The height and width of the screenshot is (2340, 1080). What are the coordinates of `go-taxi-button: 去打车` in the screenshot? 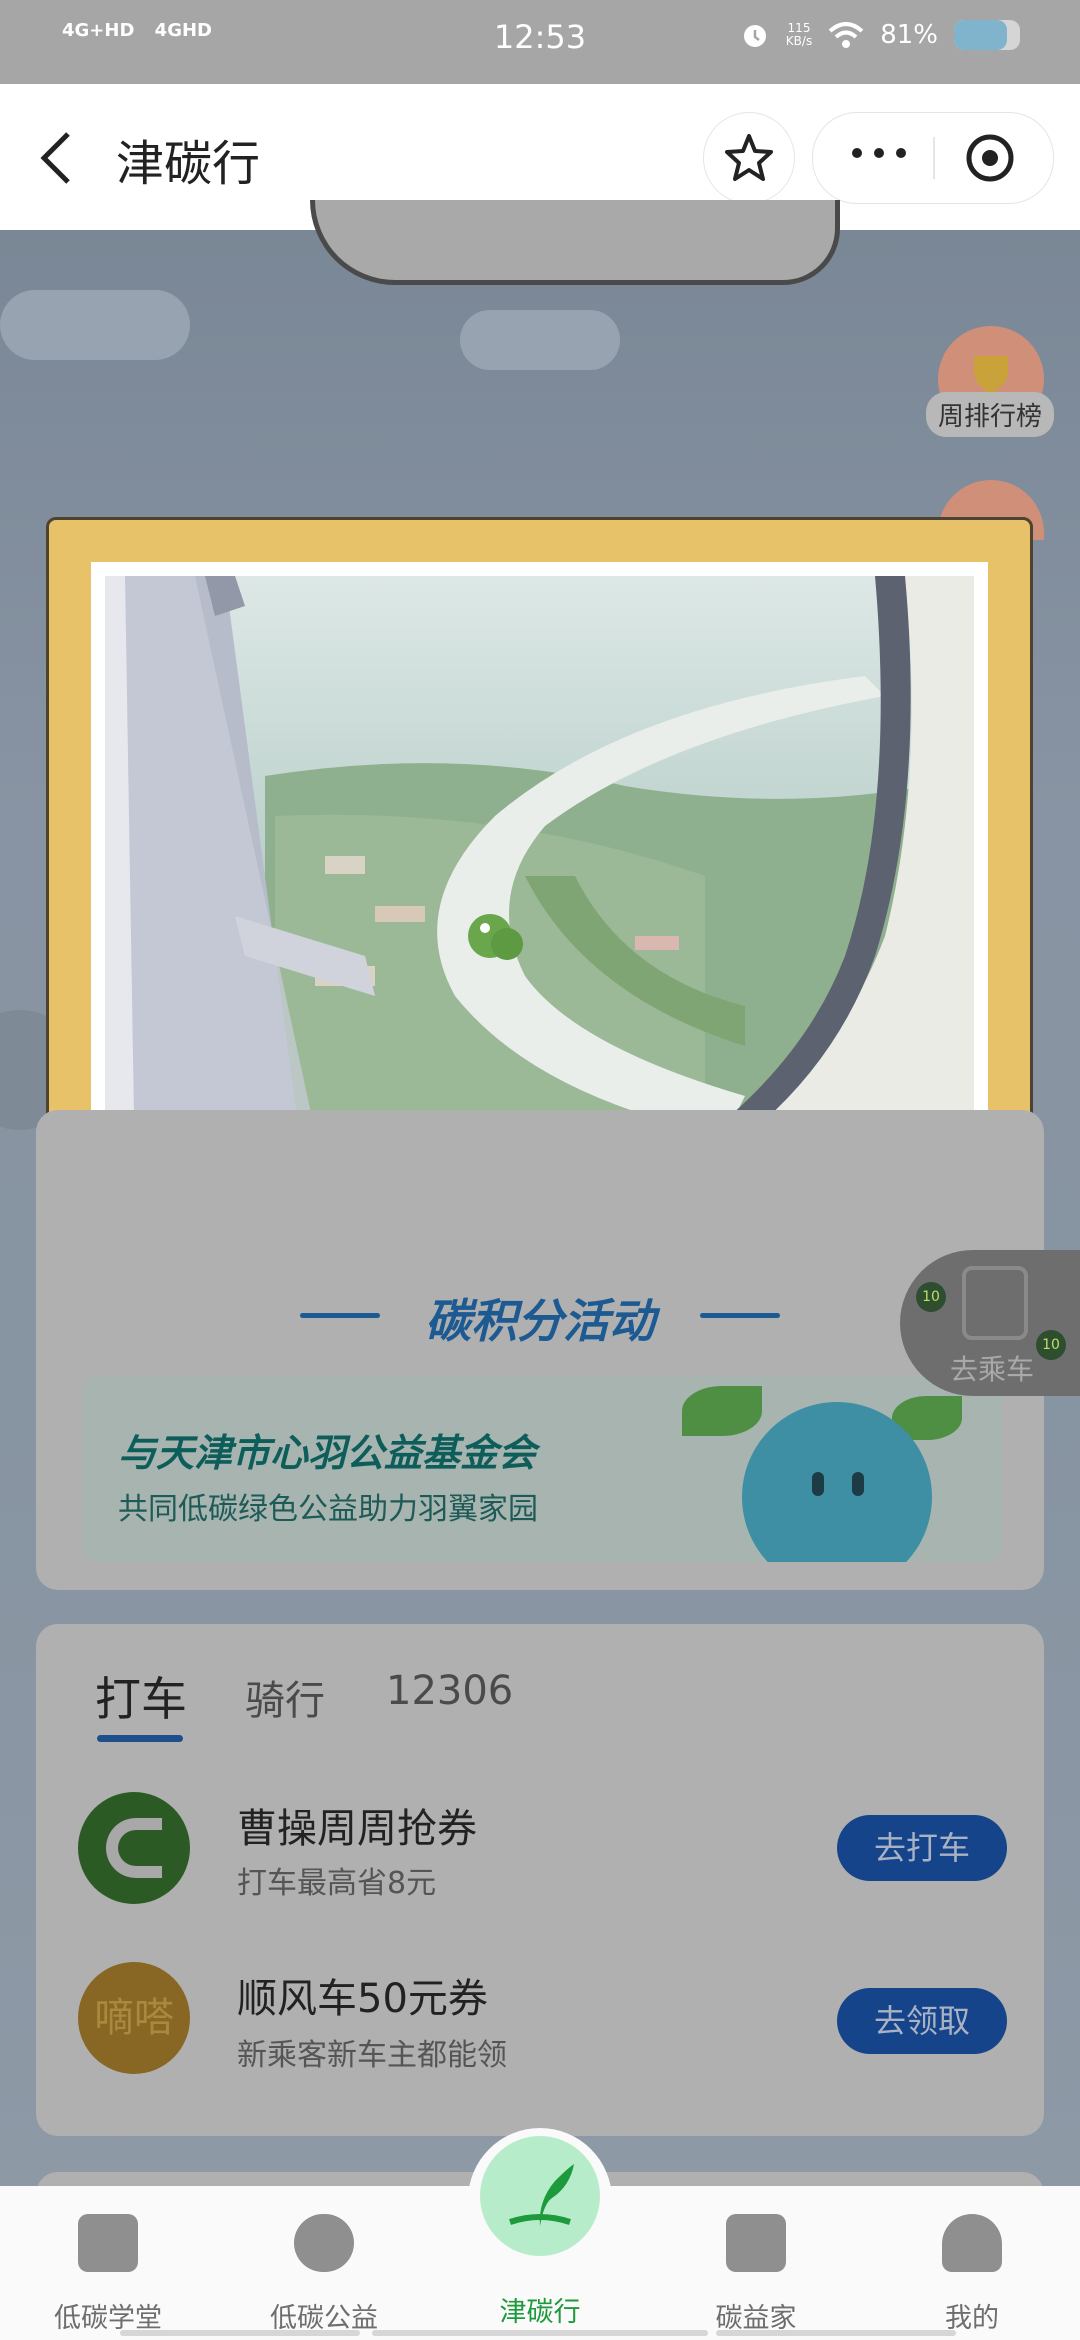 It's located at (922, 1848).